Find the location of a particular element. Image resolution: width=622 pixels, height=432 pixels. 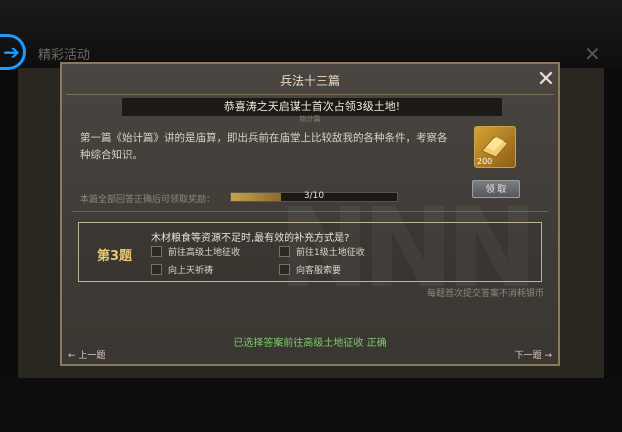

answer-option-1: 前往高级土地征收 is located at coordinates (195, 251).